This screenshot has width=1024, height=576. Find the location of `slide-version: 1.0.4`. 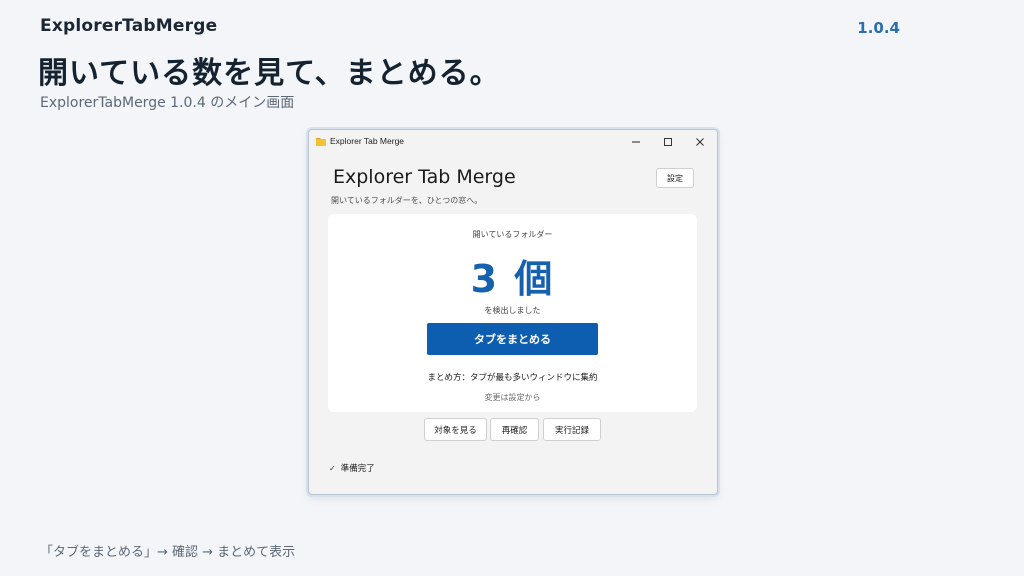

slide-version: 1.0.4 is located at coordinates (878, 28).